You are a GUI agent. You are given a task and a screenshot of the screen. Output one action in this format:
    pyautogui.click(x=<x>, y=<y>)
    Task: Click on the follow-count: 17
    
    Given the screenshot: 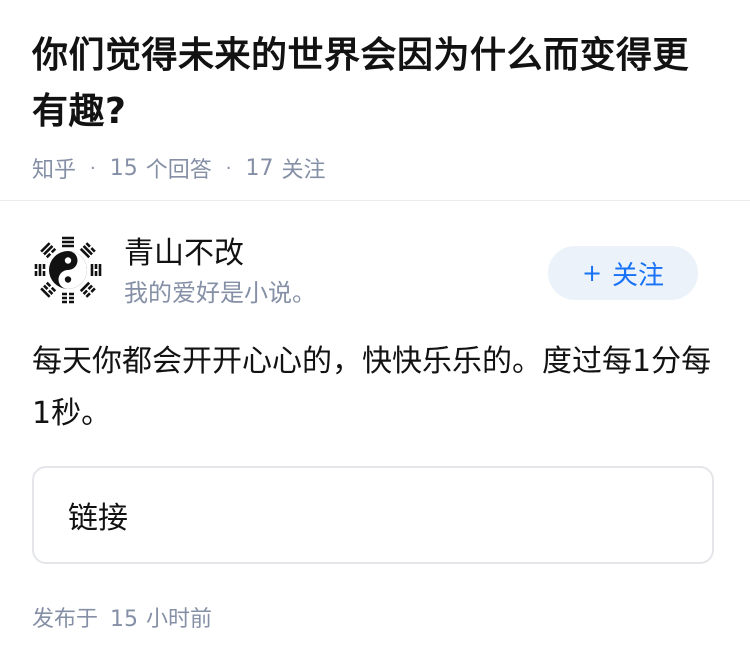 What is the action you would take?
    pyautogui.click(x=259, y=168)
    